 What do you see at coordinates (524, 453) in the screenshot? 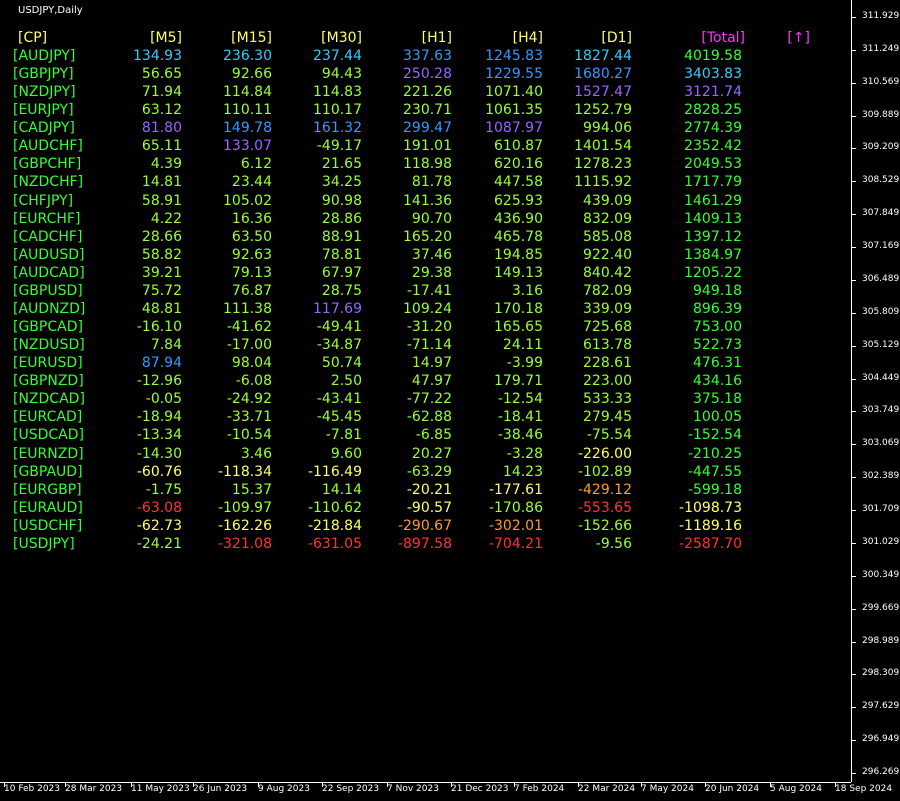
I see `value-cell: -3.28` at bounding box center [524, 453].